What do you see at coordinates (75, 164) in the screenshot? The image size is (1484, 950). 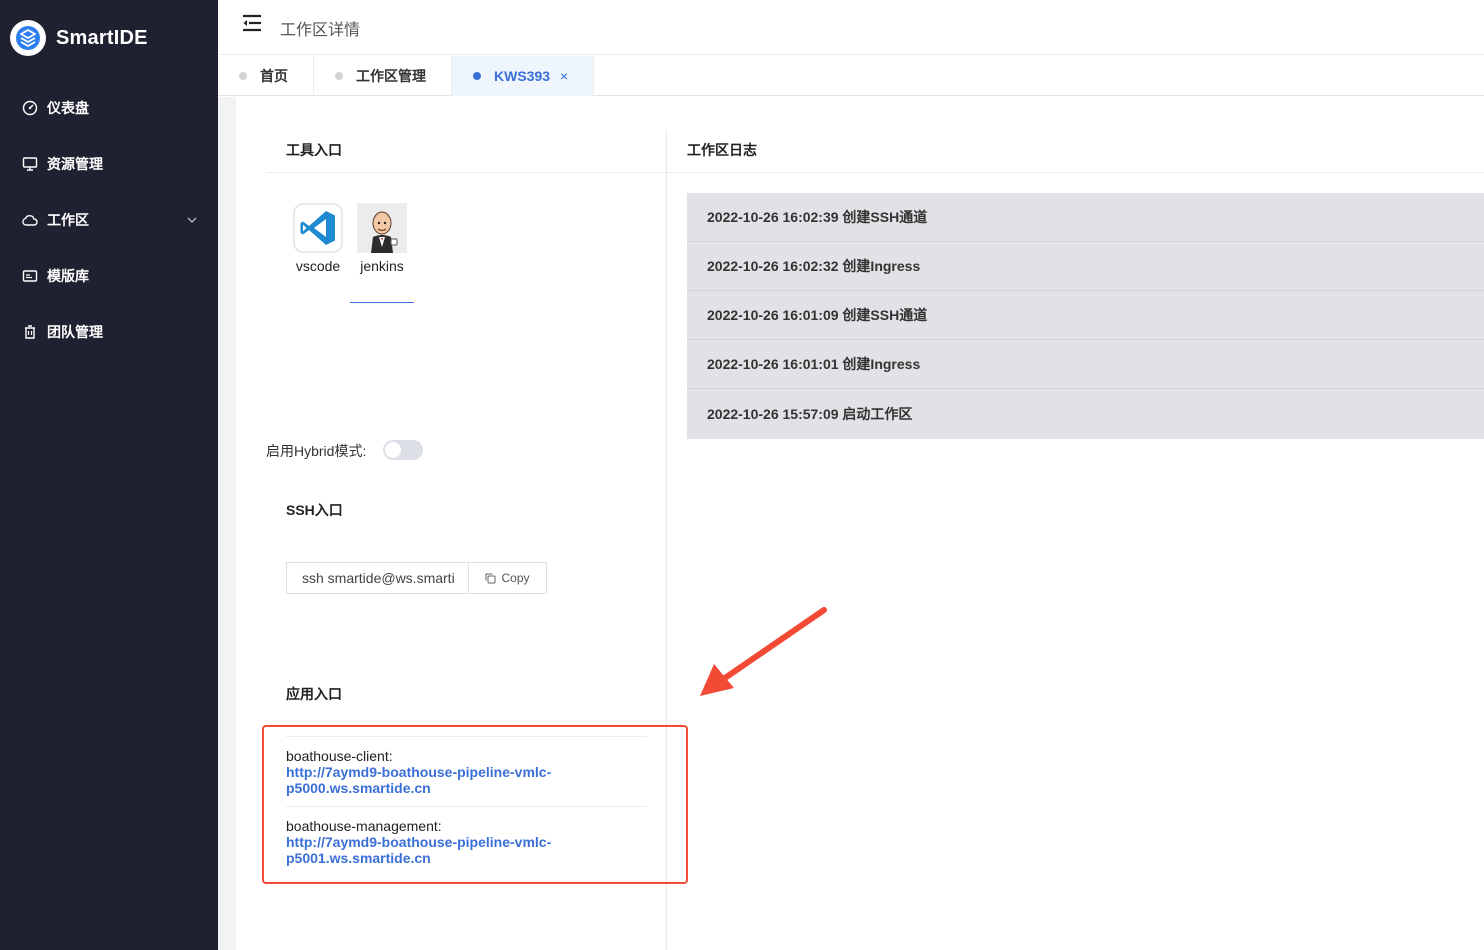 I see `sidebar-item-label: 资源管理` at bounding box center [75, 164].